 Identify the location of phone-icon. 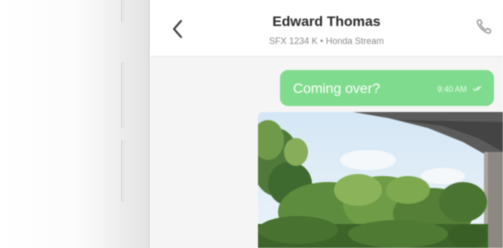
(484, 26).